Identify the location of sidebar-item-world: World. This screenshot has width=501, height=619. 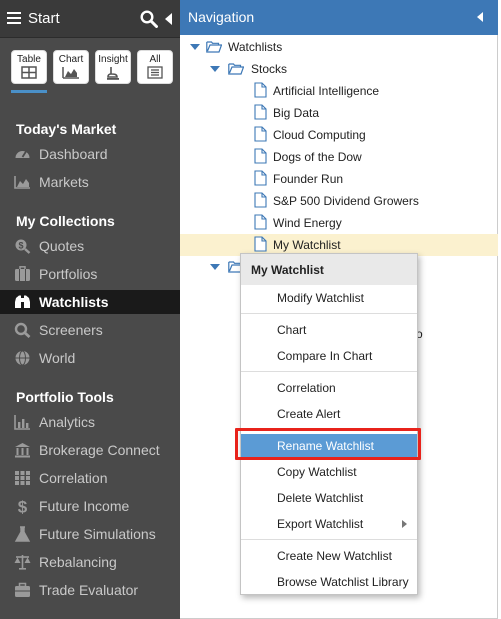
(90, 358).